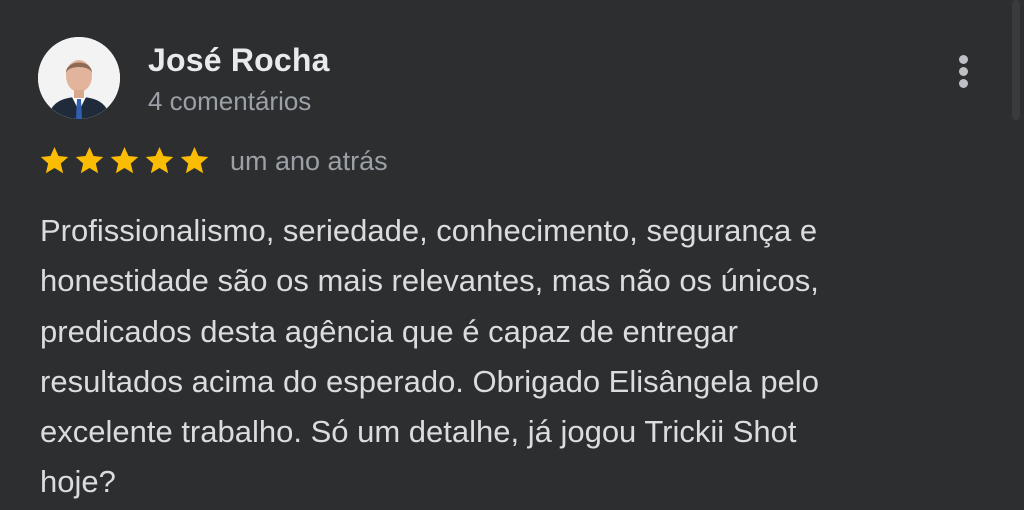 This screenshot has width=1024, height=510. What do you see at coordinates (239, 60) in the screenshot?
I see `author-name: José Rocha` at bounding box center [239, 60].